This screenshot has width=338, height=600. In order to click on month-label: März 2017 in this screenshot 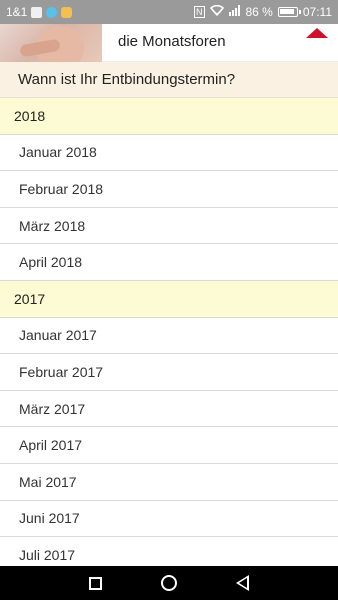, I will do `click(52, 408)`.